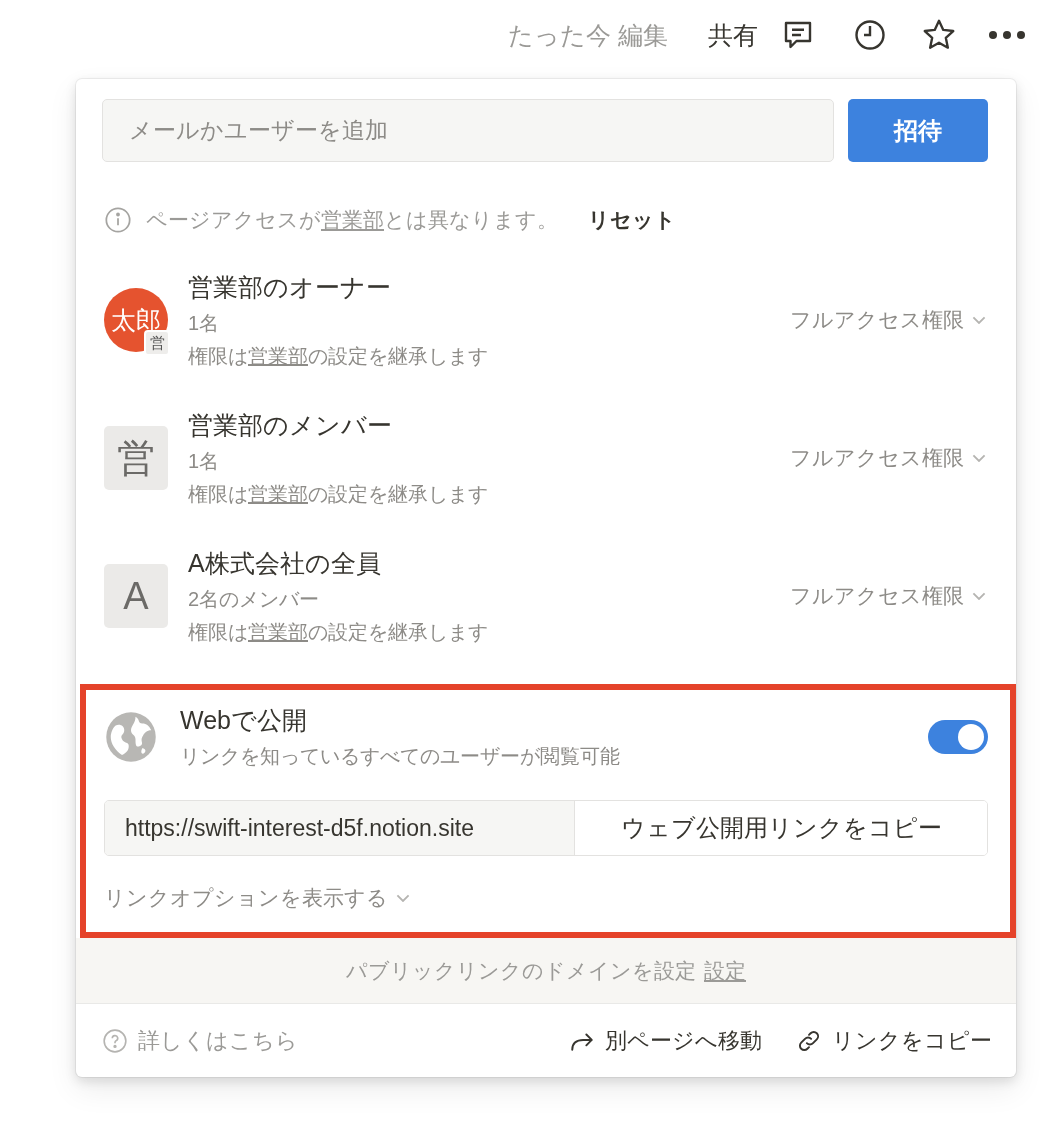  Describe the element at coordinates (1007, 35) in the screenshot. I see `more-icon` at that location.